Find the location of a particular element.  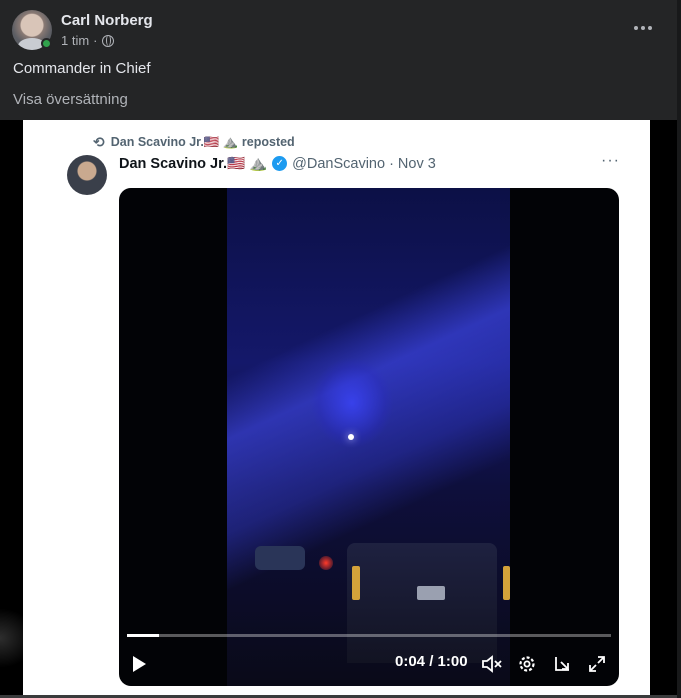

pip-icon is located at coordinates (562, 664).